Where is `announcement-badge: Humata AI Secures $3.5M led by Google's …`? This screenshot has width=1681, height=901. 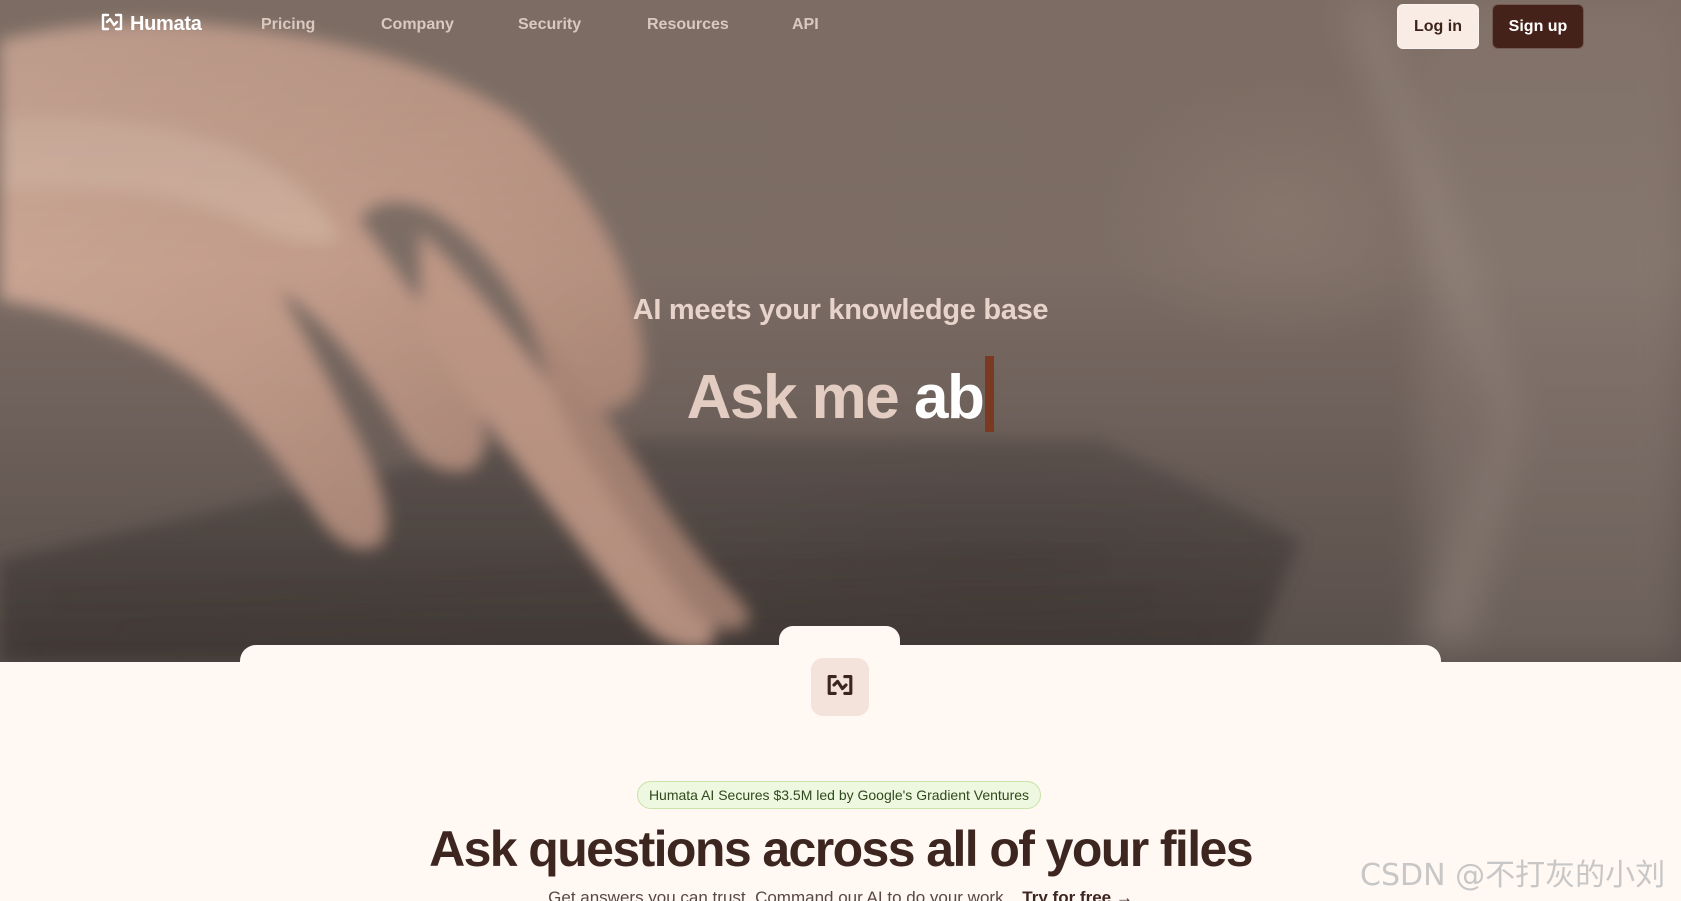 announcement-badge: Humata AI Secures $3.5M led by Google's … is located at coordinates (839, 795).